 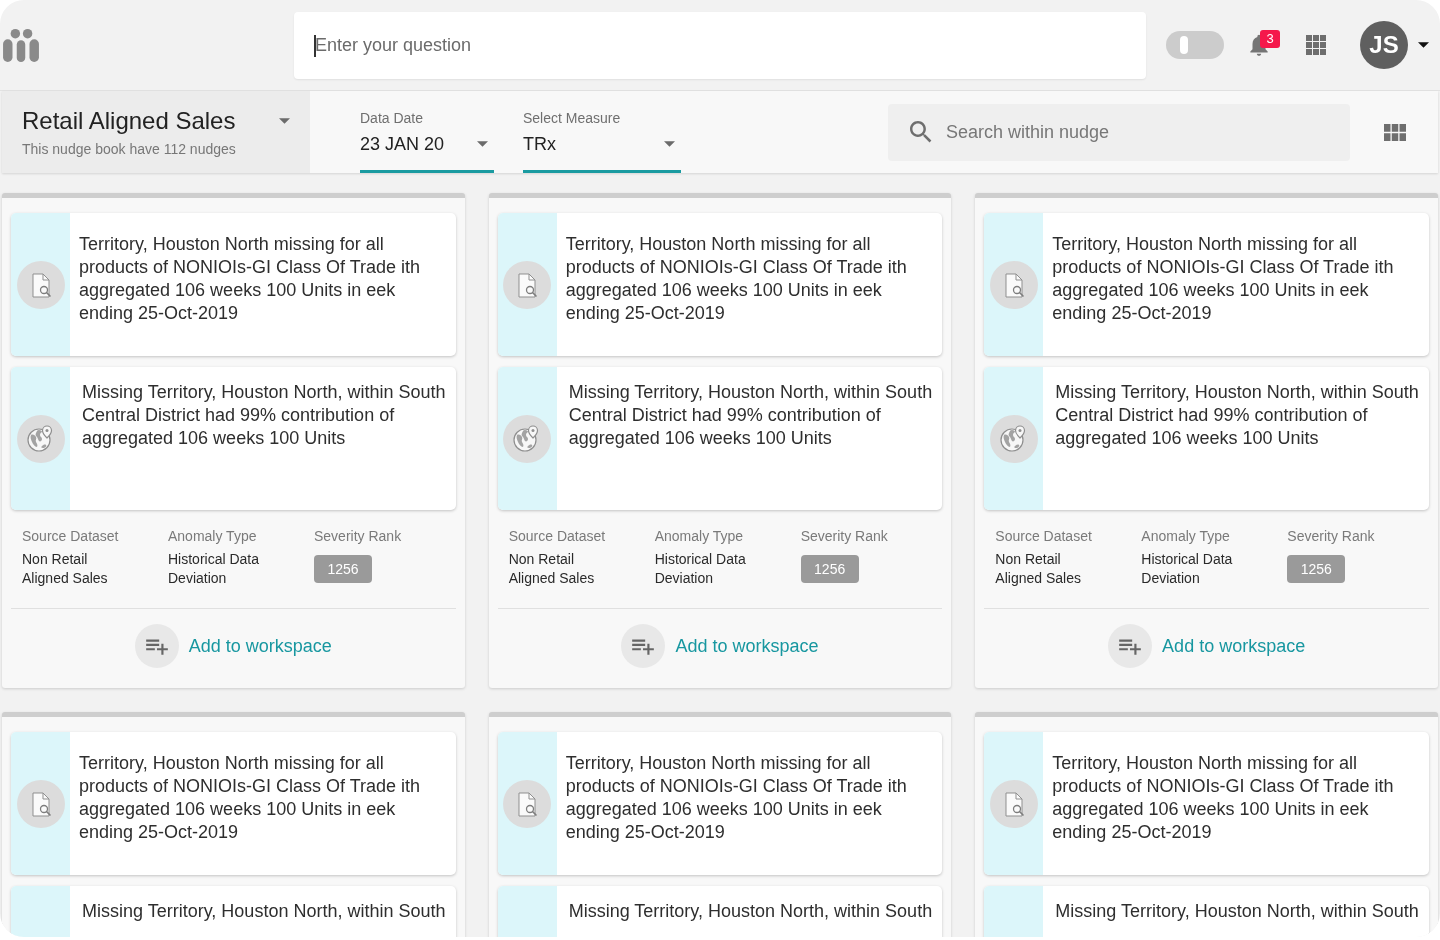 What do you see at coordinates (427, 132) in the screenshot?
I see `dropdown-select: Data Date 23 JAN 20` at bounding box center [427, 132].